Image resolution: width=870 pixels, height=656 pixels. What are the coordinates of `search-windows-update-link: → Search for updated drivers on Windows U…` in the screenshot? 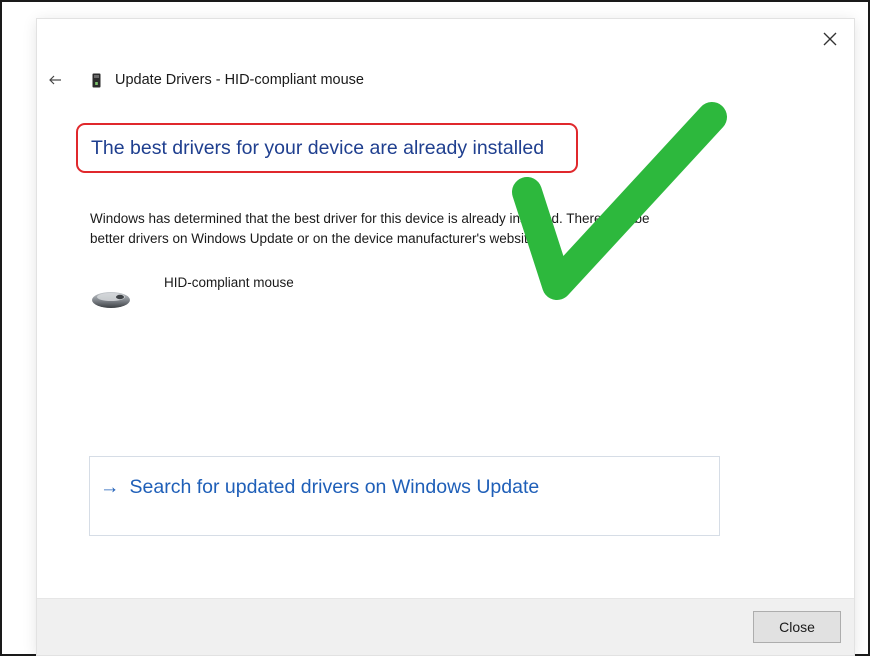 It's located at (319, 487).